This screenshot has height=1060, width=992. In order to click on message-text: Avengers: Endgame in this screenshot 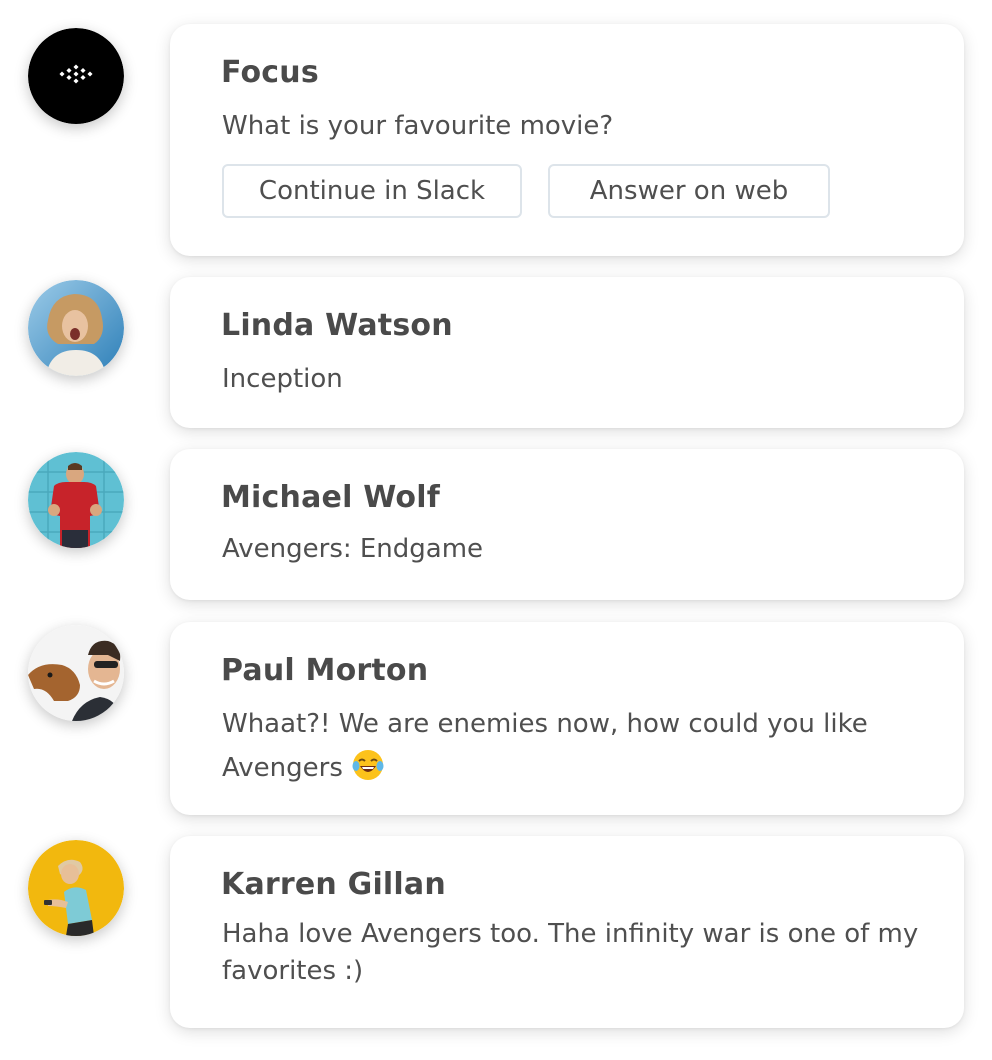, I will do `click(353, 549)`.